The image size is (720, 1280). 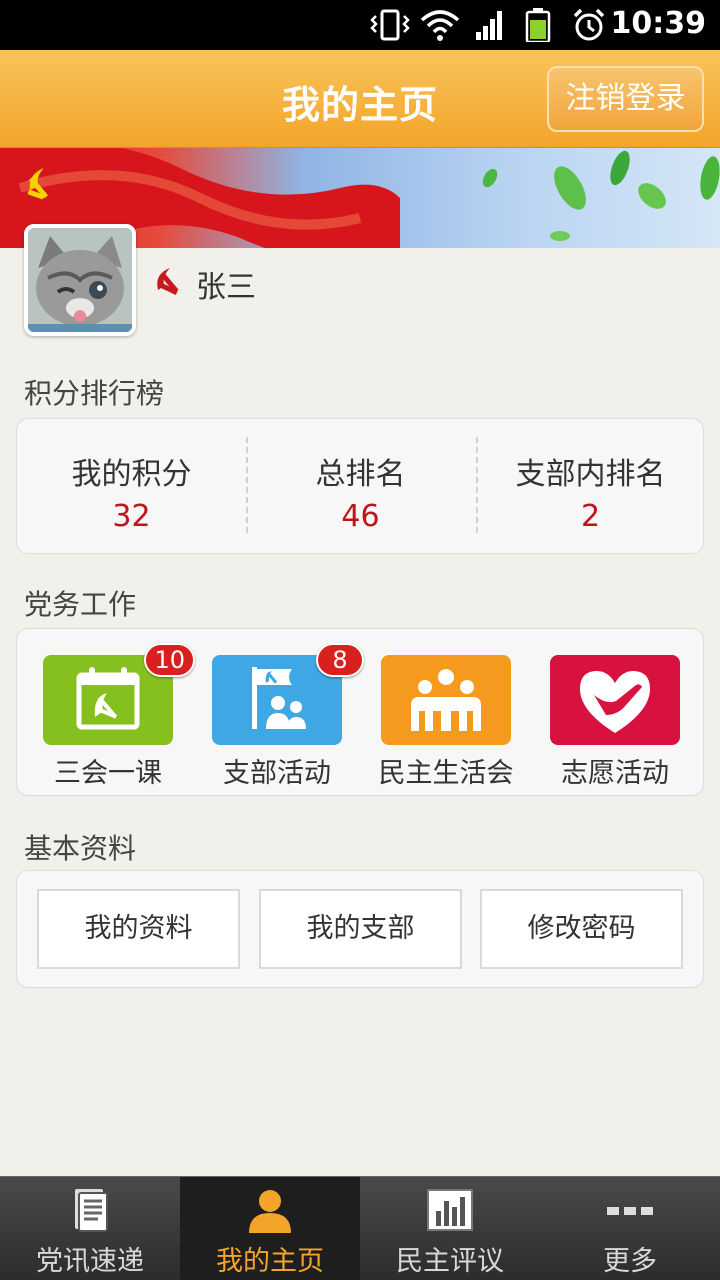 I want to click on my-profile-button: 我的资料, so click(x=138, y=929).